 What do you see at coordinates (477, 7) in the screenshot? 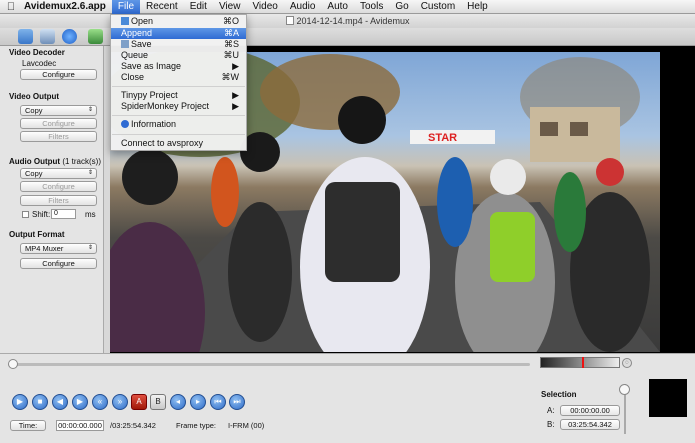
I see `menu-help: Help` at bounding box center [477, 7].